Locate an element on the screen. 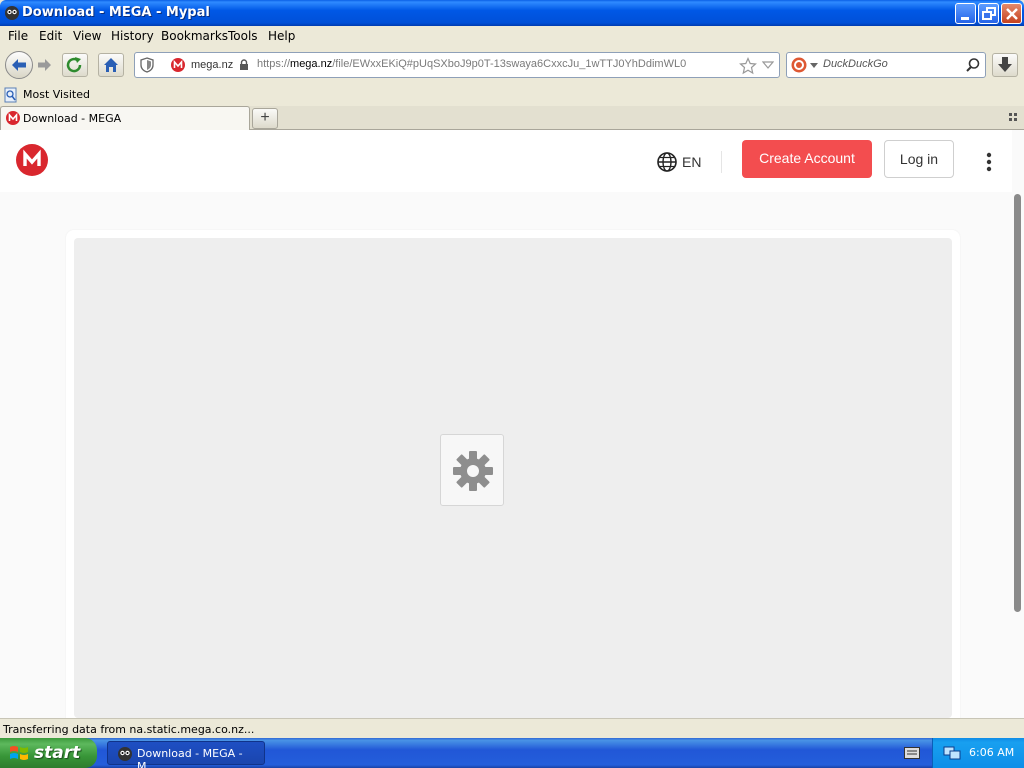  reload-button is located at coordinates (75, 65).